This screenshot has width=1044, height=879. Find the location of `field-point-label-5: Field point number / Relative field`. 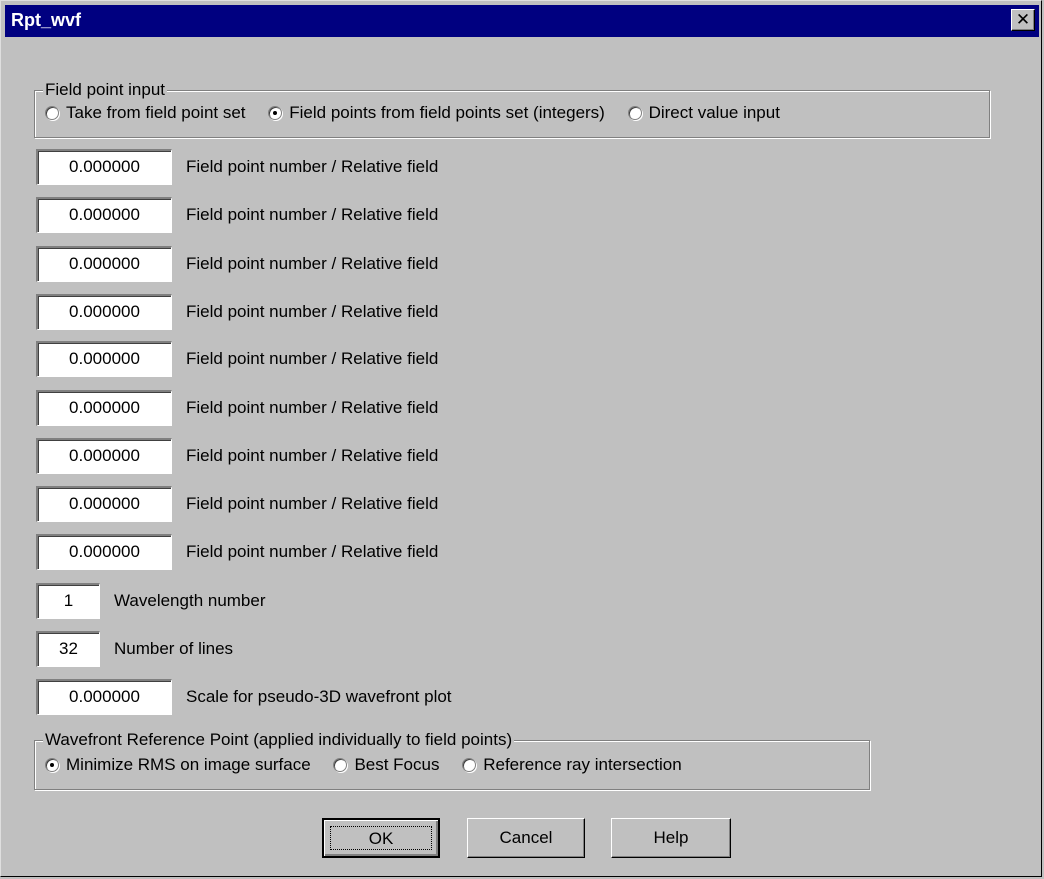

field-point-label-5: Field point number / Relative field is located at coordinates (312, 358).